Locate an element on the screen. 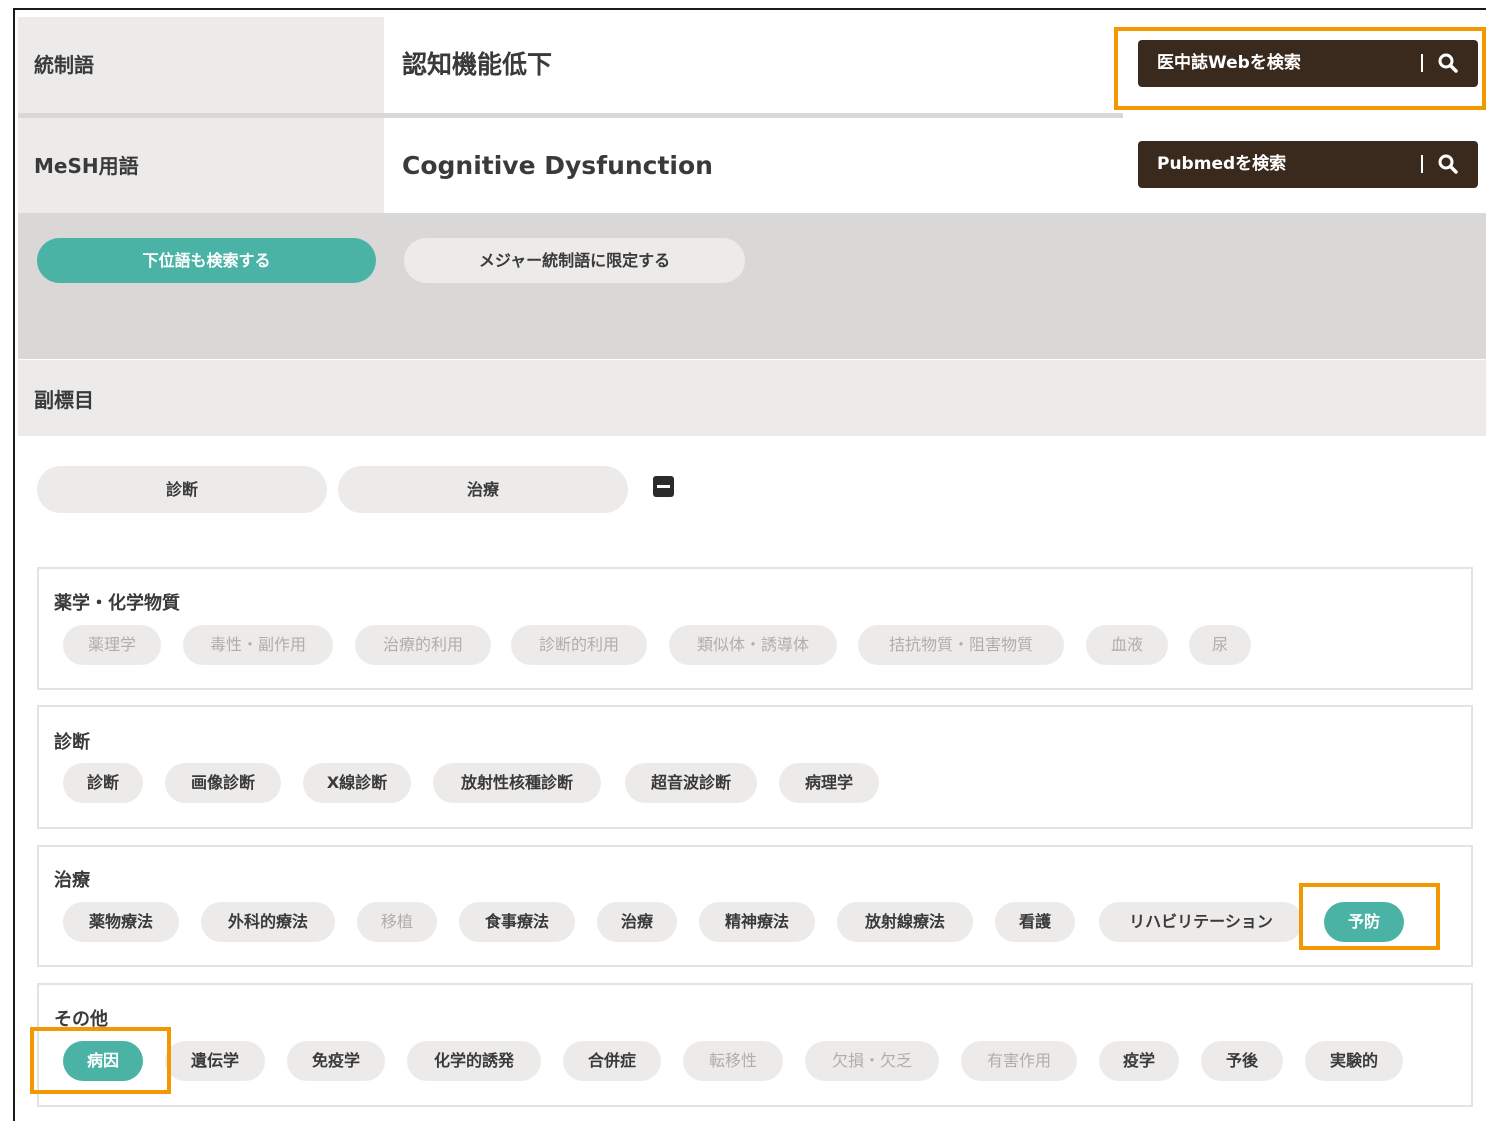 This screenshot has height=1121, width=1486. tag-item: 放射線療法 is located at coordinates (905, 922).